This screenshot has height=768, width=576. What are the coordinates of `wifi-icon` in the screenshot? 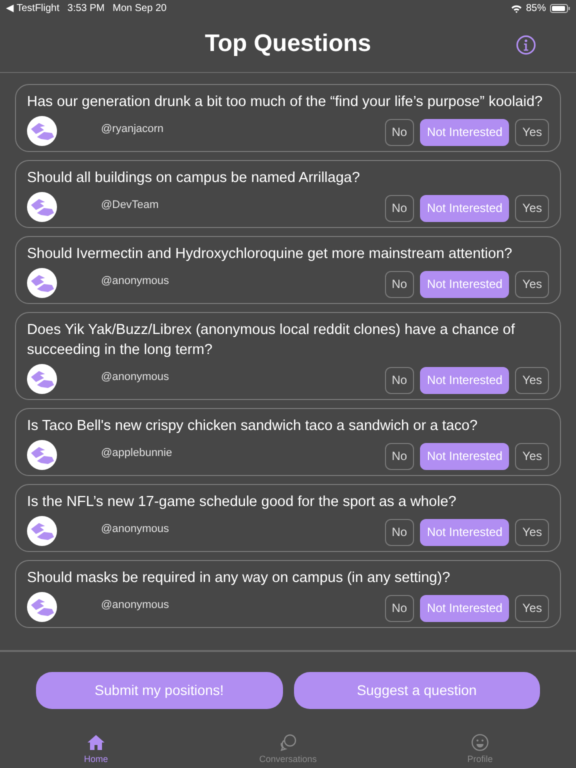 It's located at (516, 8).